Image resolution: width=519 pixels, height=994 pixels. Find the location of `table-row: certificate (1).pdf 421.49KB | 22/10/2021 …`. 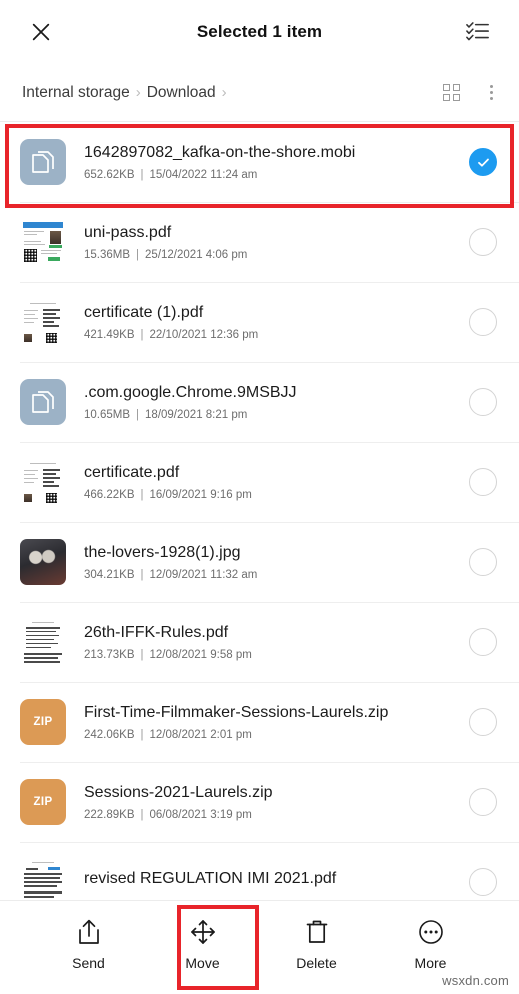

table-row: certificate (1).pdf 421.49KB | 22/10/2021 … is located at coordinates (259, 322).